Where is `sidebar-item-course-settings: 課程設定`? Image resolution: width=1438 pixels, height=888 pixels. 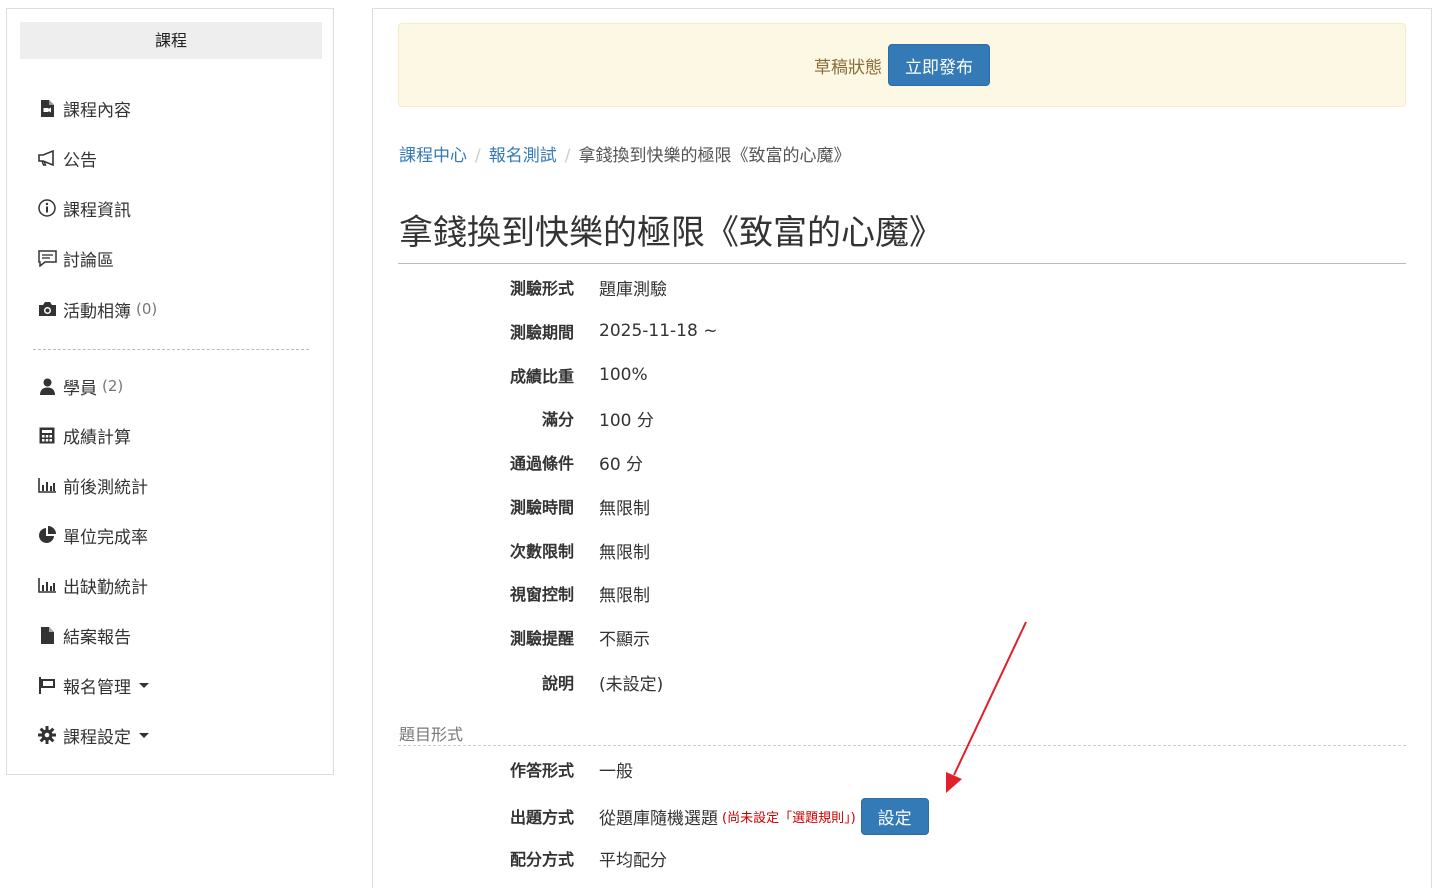
sidebar-item-course-settings: 課程設定 is located at coordinates (93, 735).